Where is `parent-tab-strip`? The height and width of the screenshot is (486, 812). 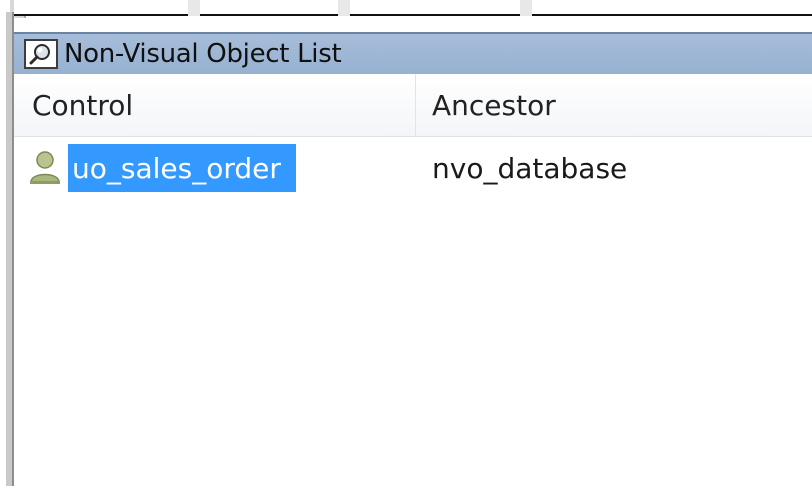 parent-tab-strip is located at coordinates (406, 9).